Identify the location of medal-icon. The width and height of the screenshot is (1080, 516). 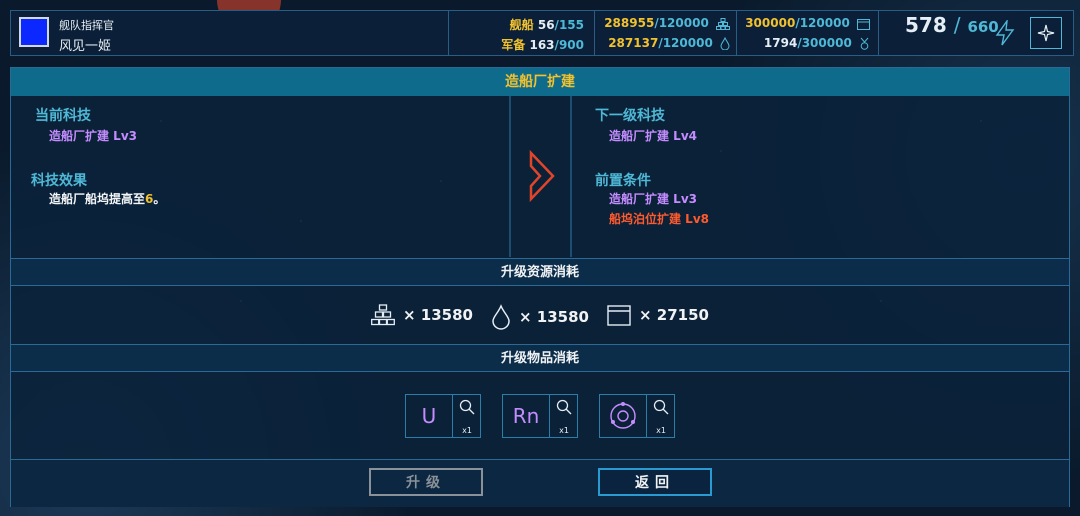
(864, 43).